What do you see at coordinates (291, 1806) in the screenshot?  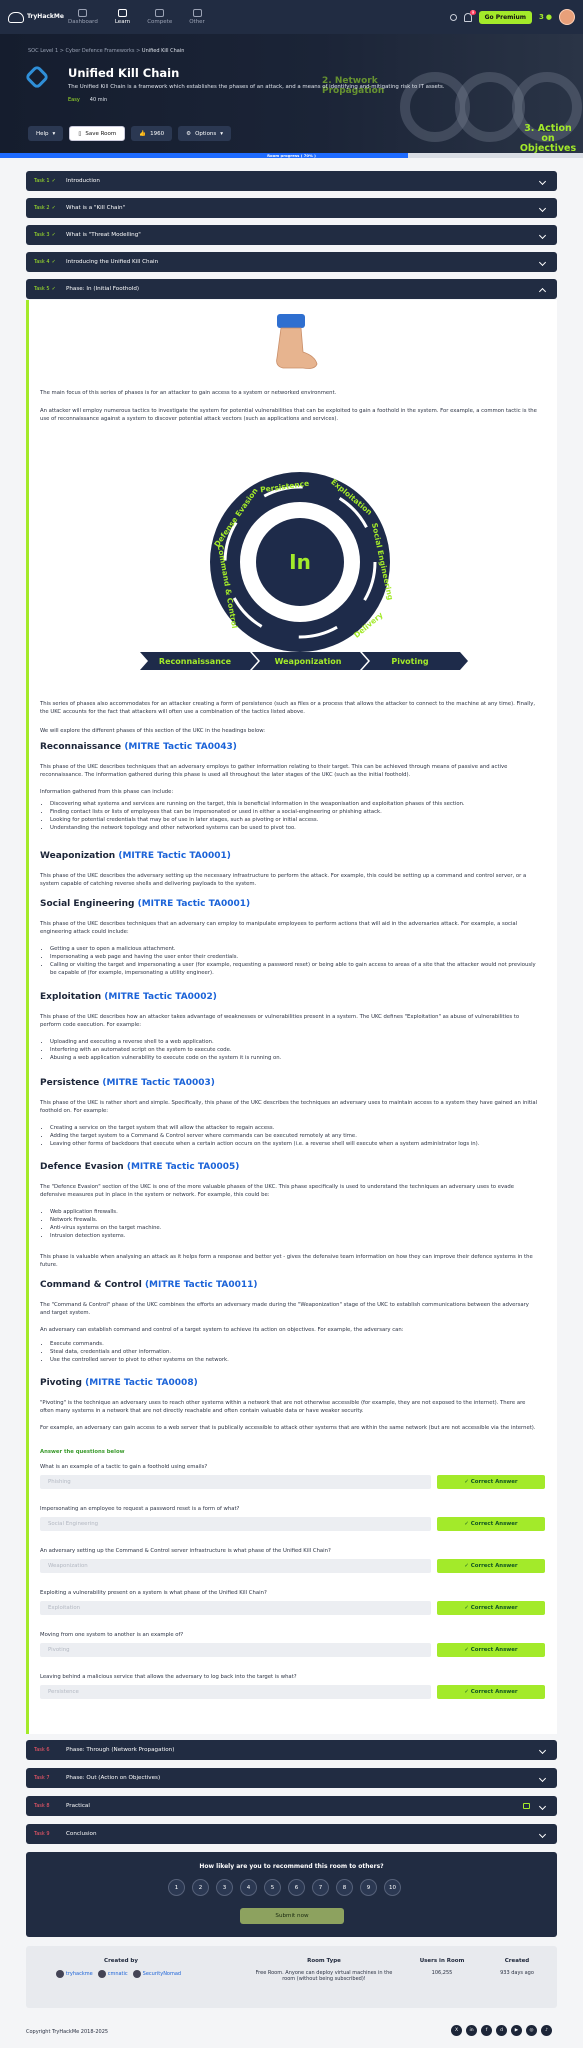 I see `task-8-header: Task 8 Practical` at bounding box center [291, 1806].